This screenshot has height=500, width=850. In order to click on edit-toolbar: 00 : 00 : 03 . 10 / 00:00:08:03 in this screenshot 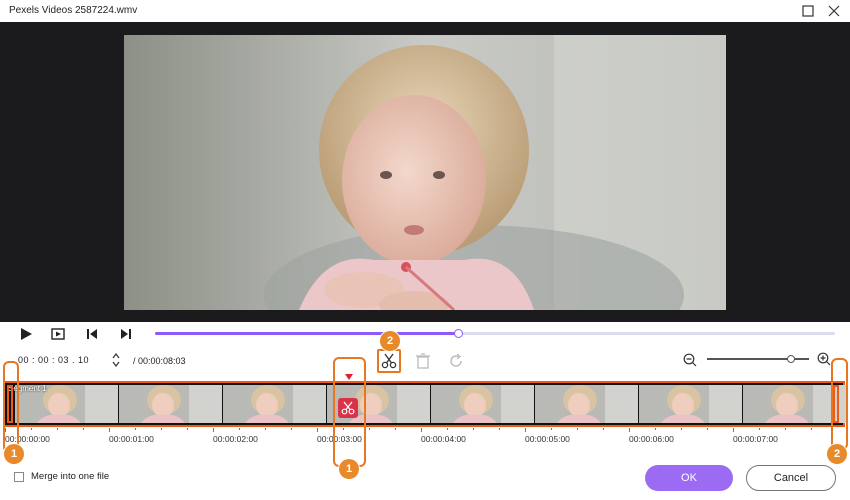, I will do `click(425, 361)`.